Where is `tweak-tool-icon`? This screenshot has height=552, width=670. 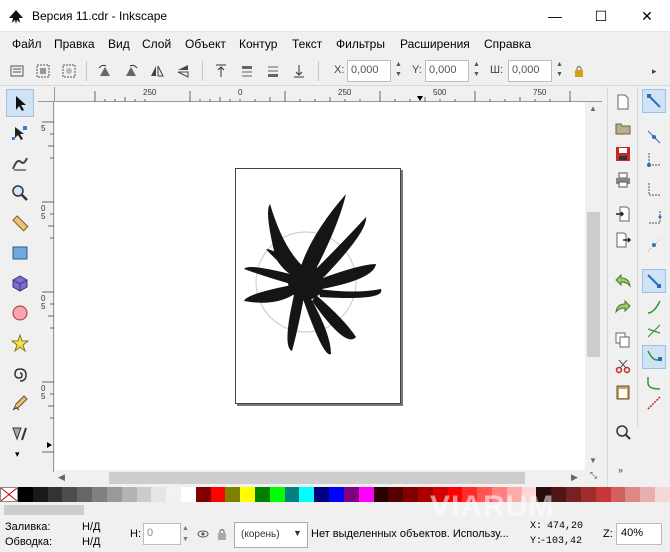
tweak-tool-icon is located at coordinates (20, 163).